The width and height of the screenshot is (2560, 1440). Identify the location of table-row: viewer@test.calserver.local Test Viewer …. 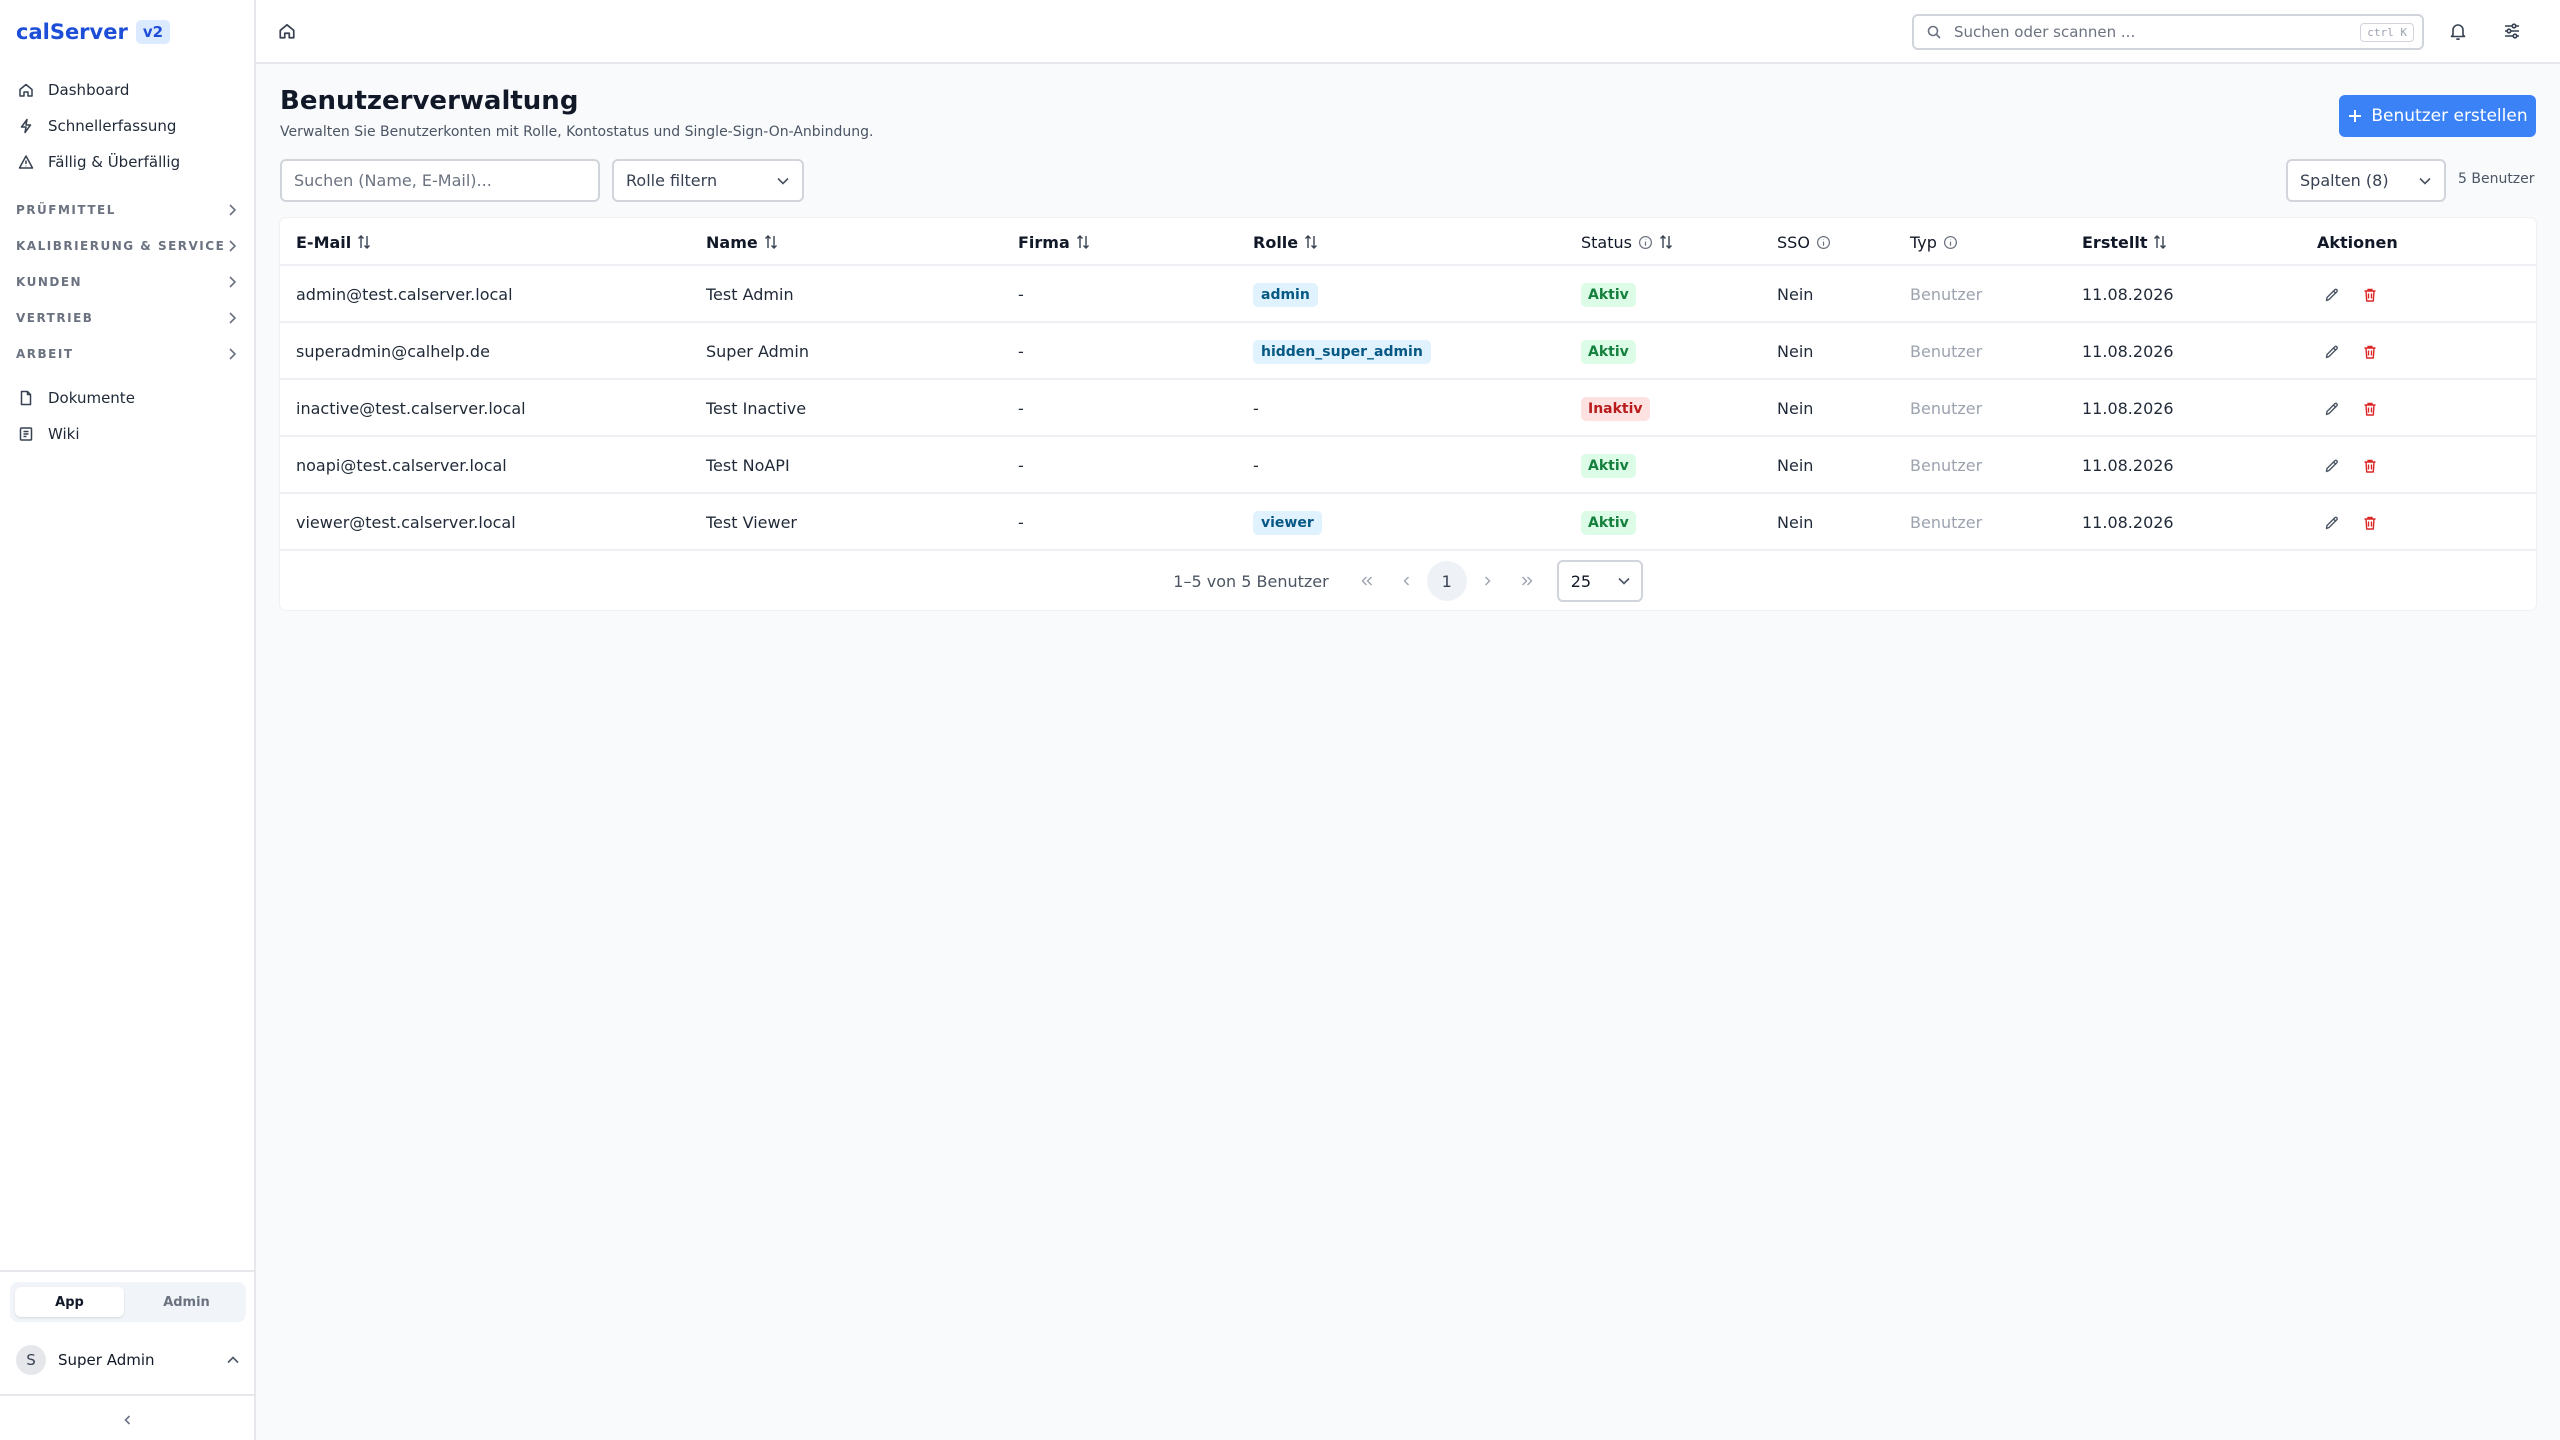
(1408, 522).